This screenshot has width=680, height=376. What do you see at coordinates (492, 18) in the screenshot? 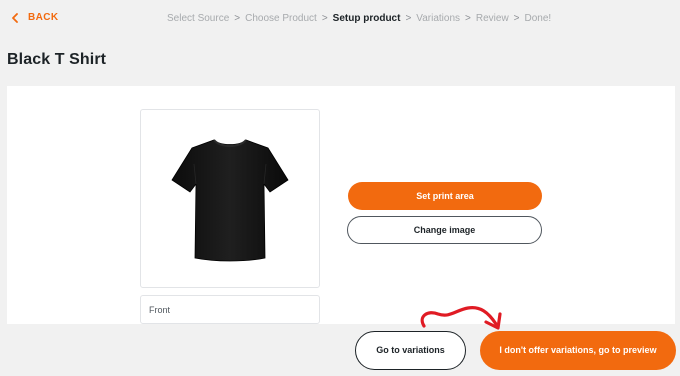
I see `step-review: Review` at bounding box center [492, 18].